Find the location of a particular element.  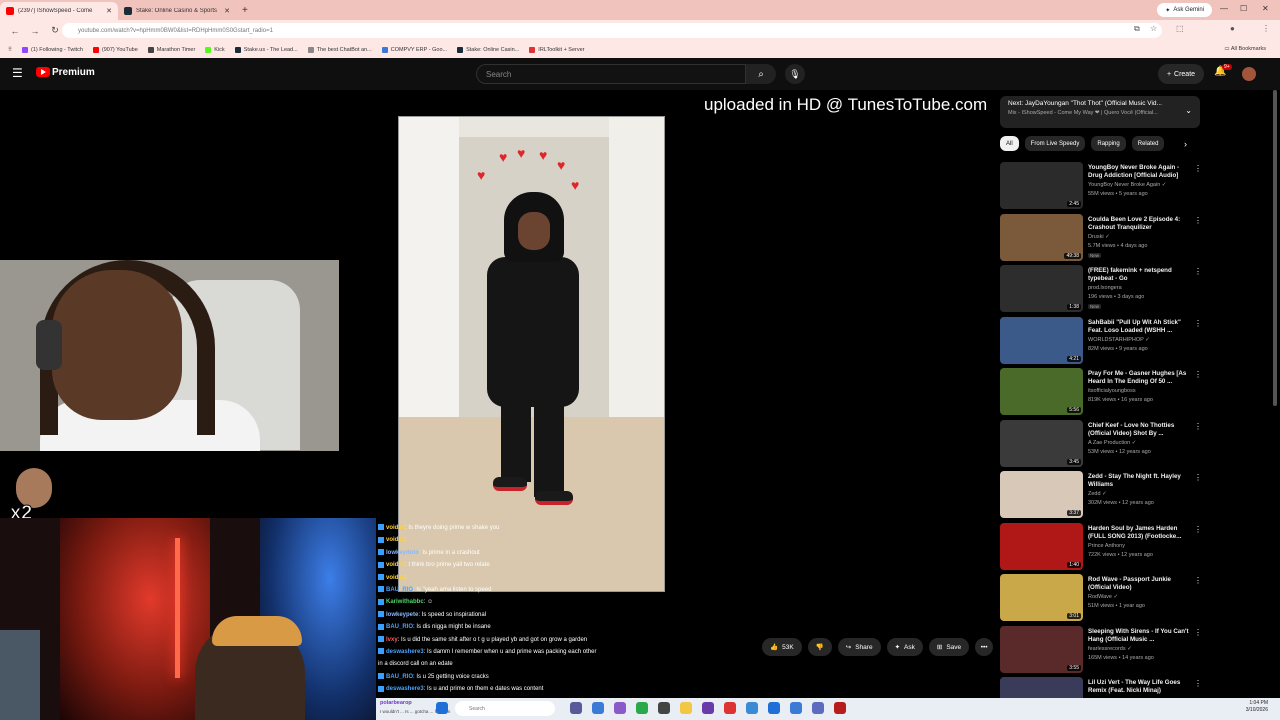

channel-name: itsofficialyoungboss is located at coordinates (1112, 391).